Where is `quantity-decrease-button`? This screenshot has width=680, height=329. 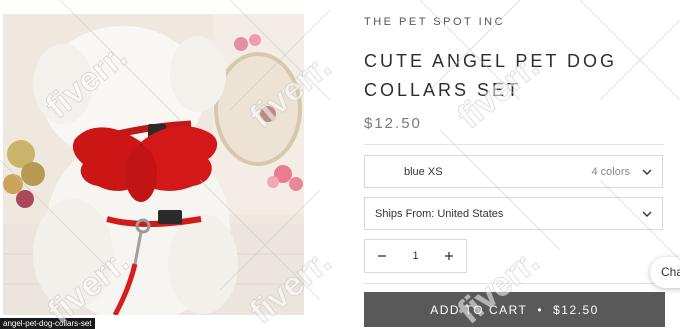
quantity-decrease-button is located at coordinates (382, 256).